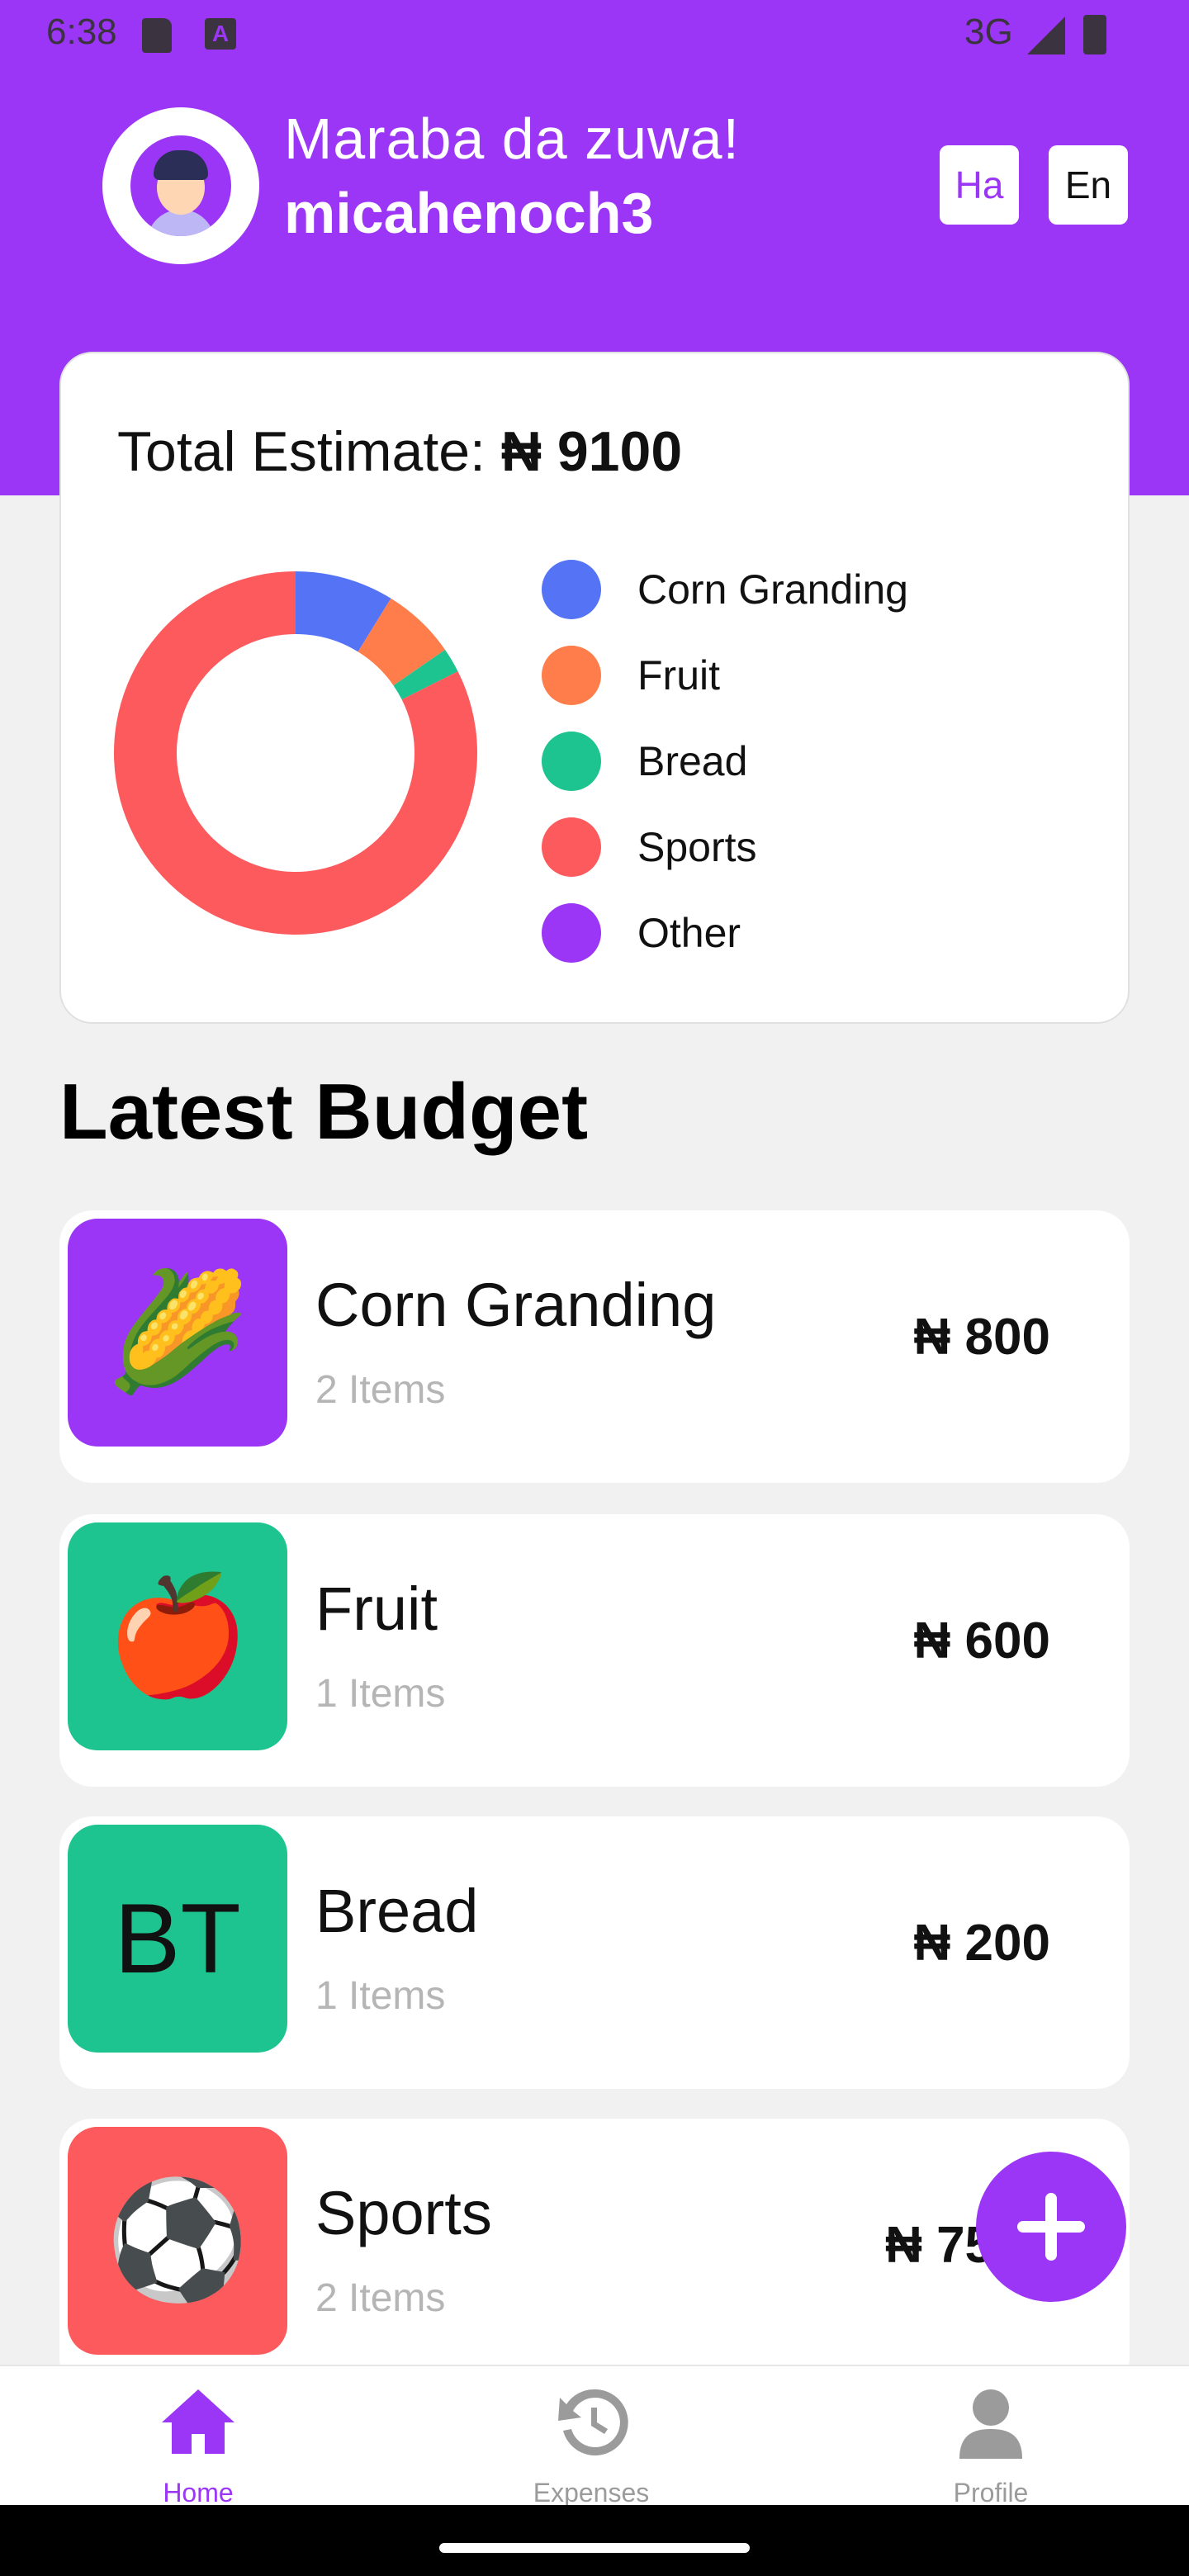 This screenshot has width=1189, height=2576. I want to click on language-hausa-button: Ha, so click(979, 185).